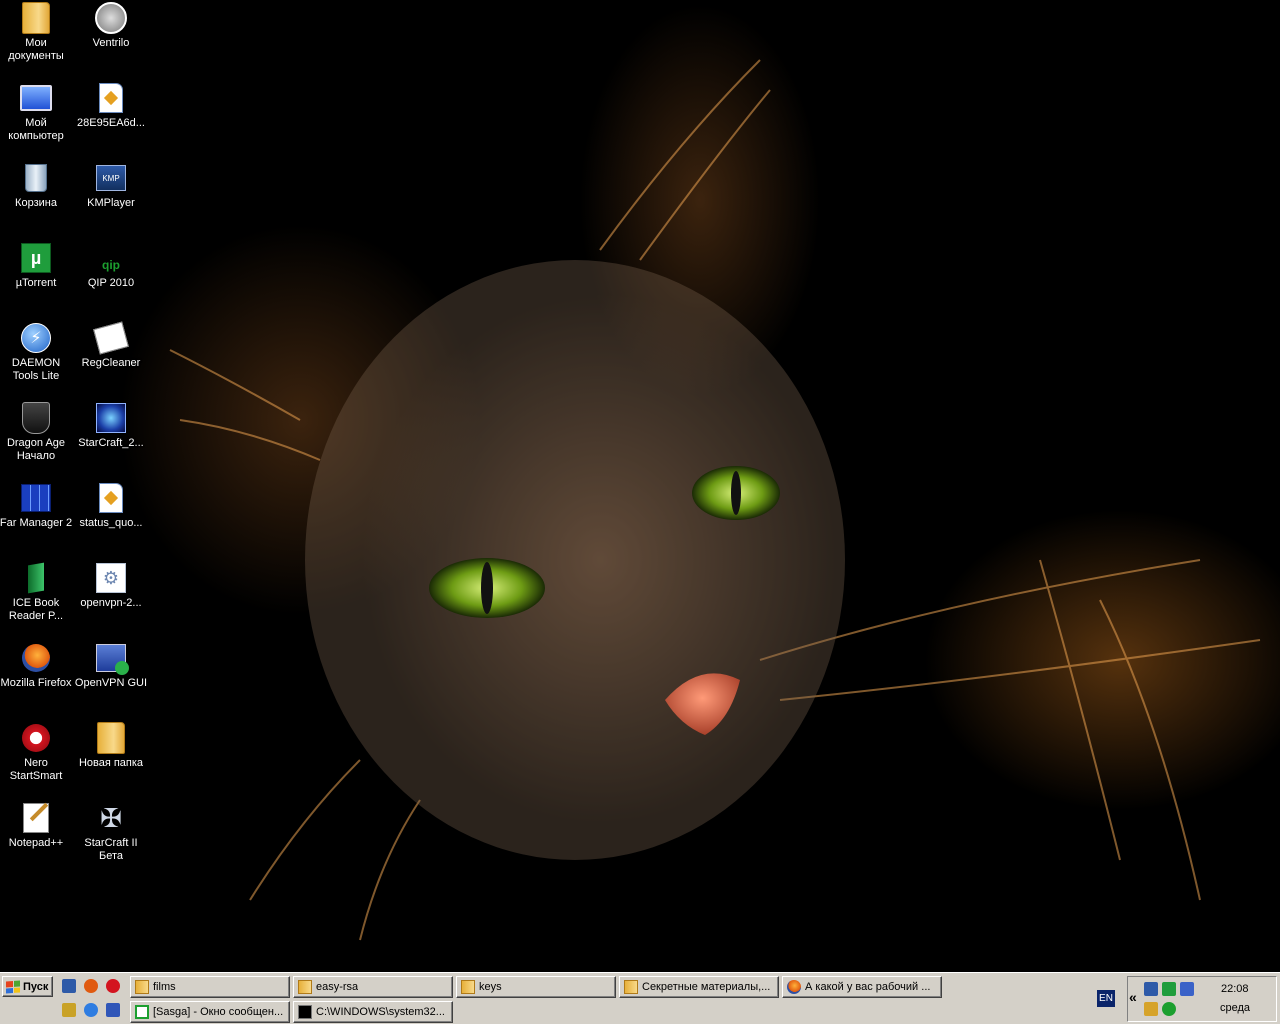 The width and height of the screenshot is (1280, 1024). I want to click on task-button-label: keys, so click(490, 987).